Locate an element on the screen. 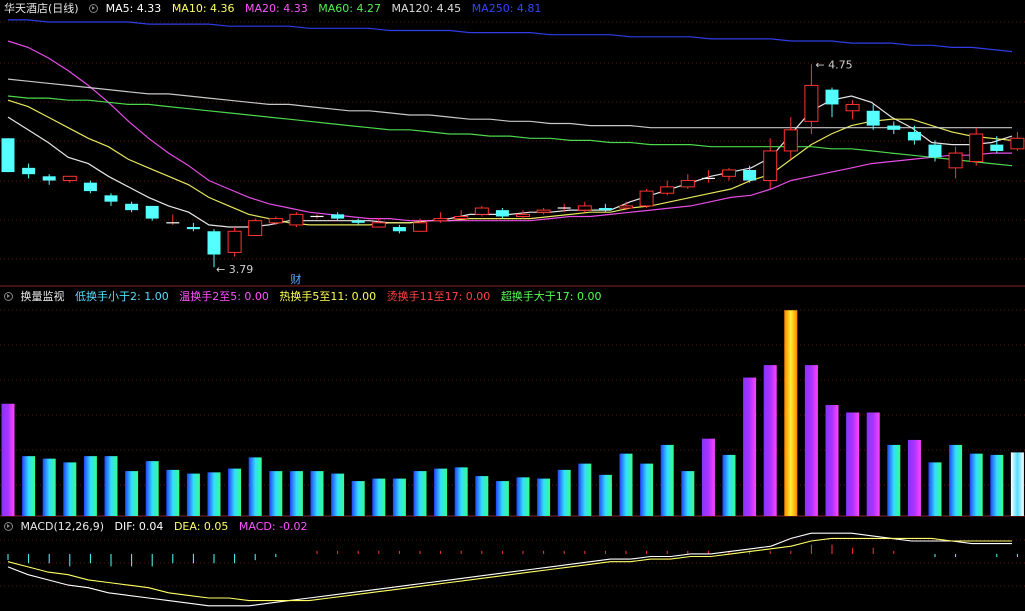 This screenshot has height=611, width=1025. vol-super-label: 超换手大于17: 0.00 is located at coordinates (551, 296).